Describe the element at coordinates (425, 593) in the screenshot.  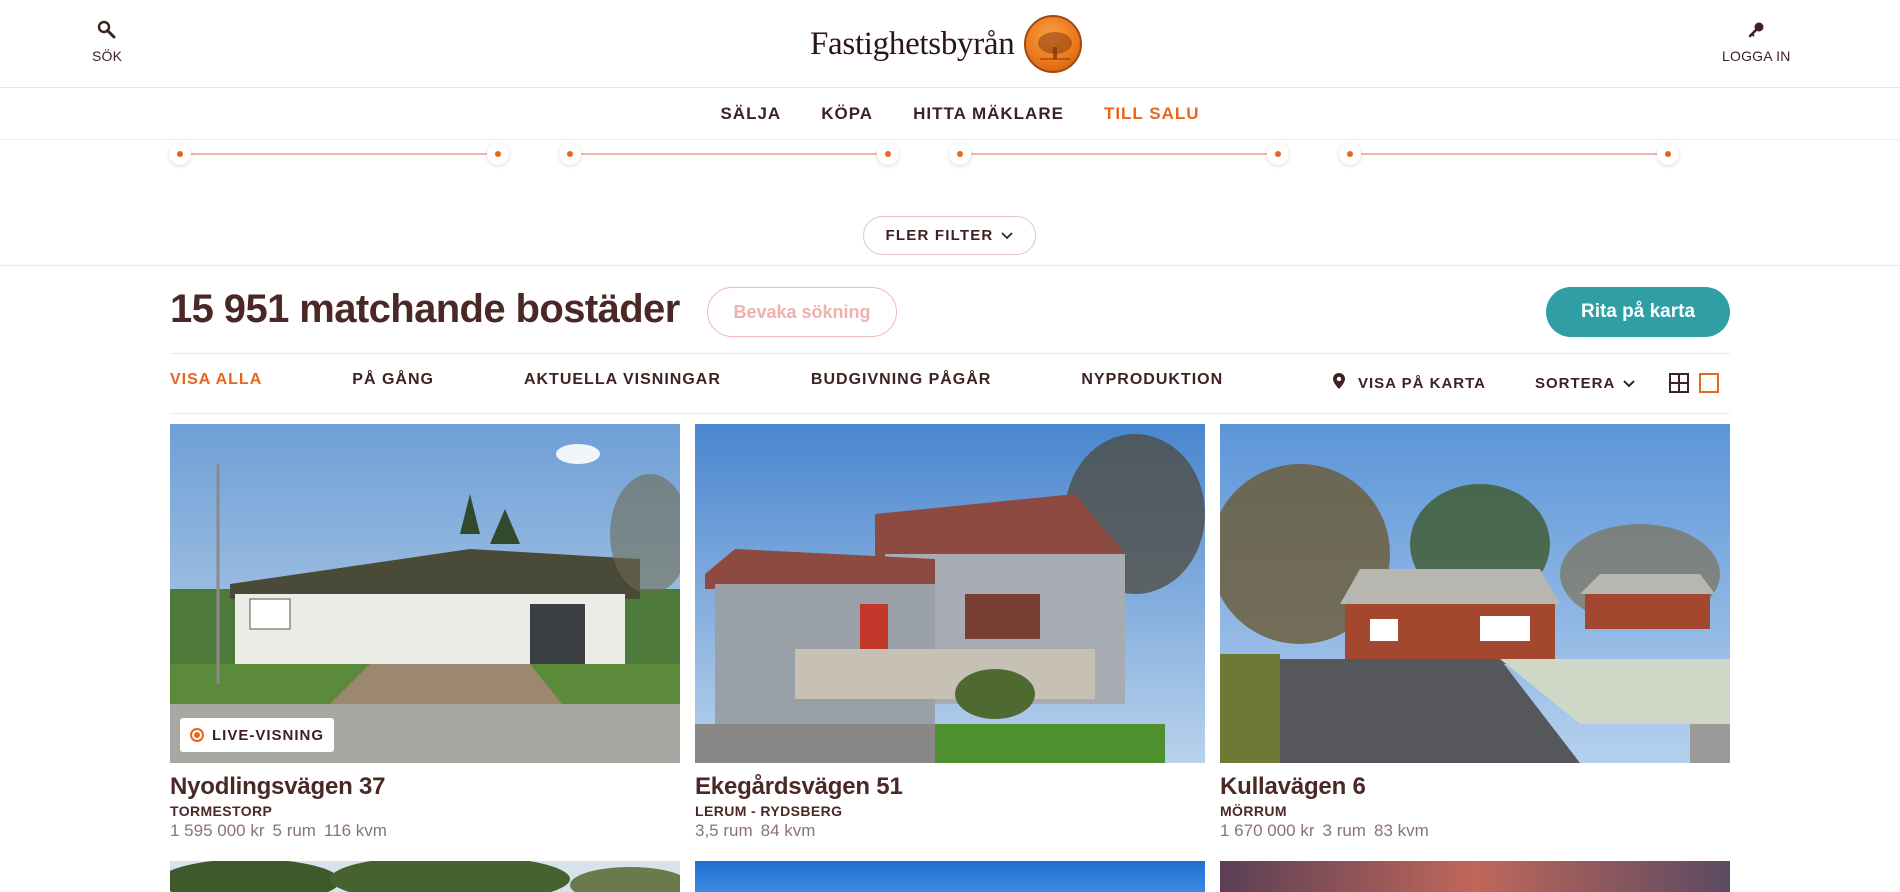
I see `listing-photo: LIVE-VISNING` at that location.